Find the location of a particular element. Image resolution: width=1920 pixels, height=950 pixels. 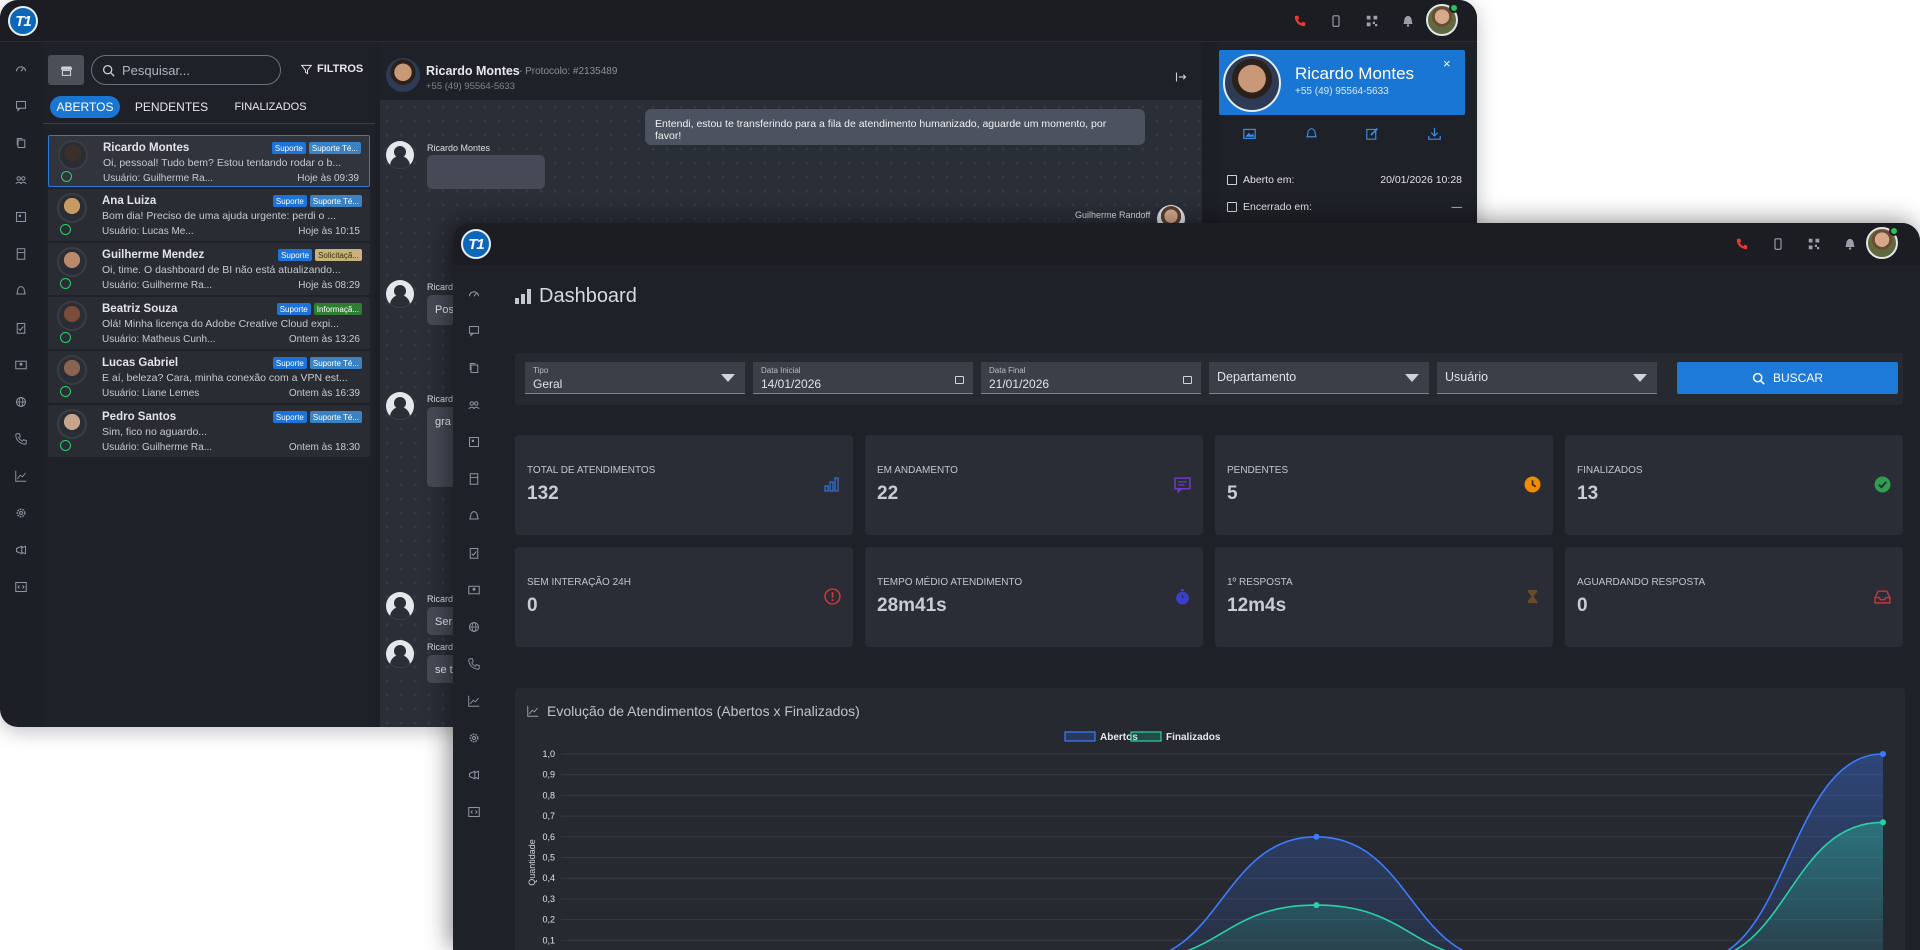

data-inicial-field: Data Inicial 14/01/2026 is located at coordinates (863, 378).